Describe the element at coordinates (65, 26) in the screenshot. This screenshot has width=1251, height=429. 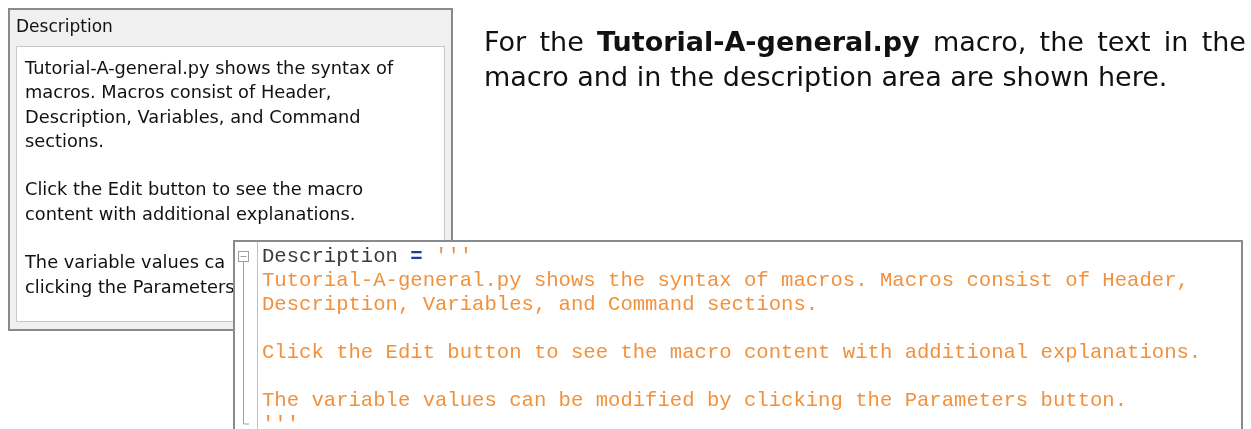
I see `panel-title: Description` at that location.